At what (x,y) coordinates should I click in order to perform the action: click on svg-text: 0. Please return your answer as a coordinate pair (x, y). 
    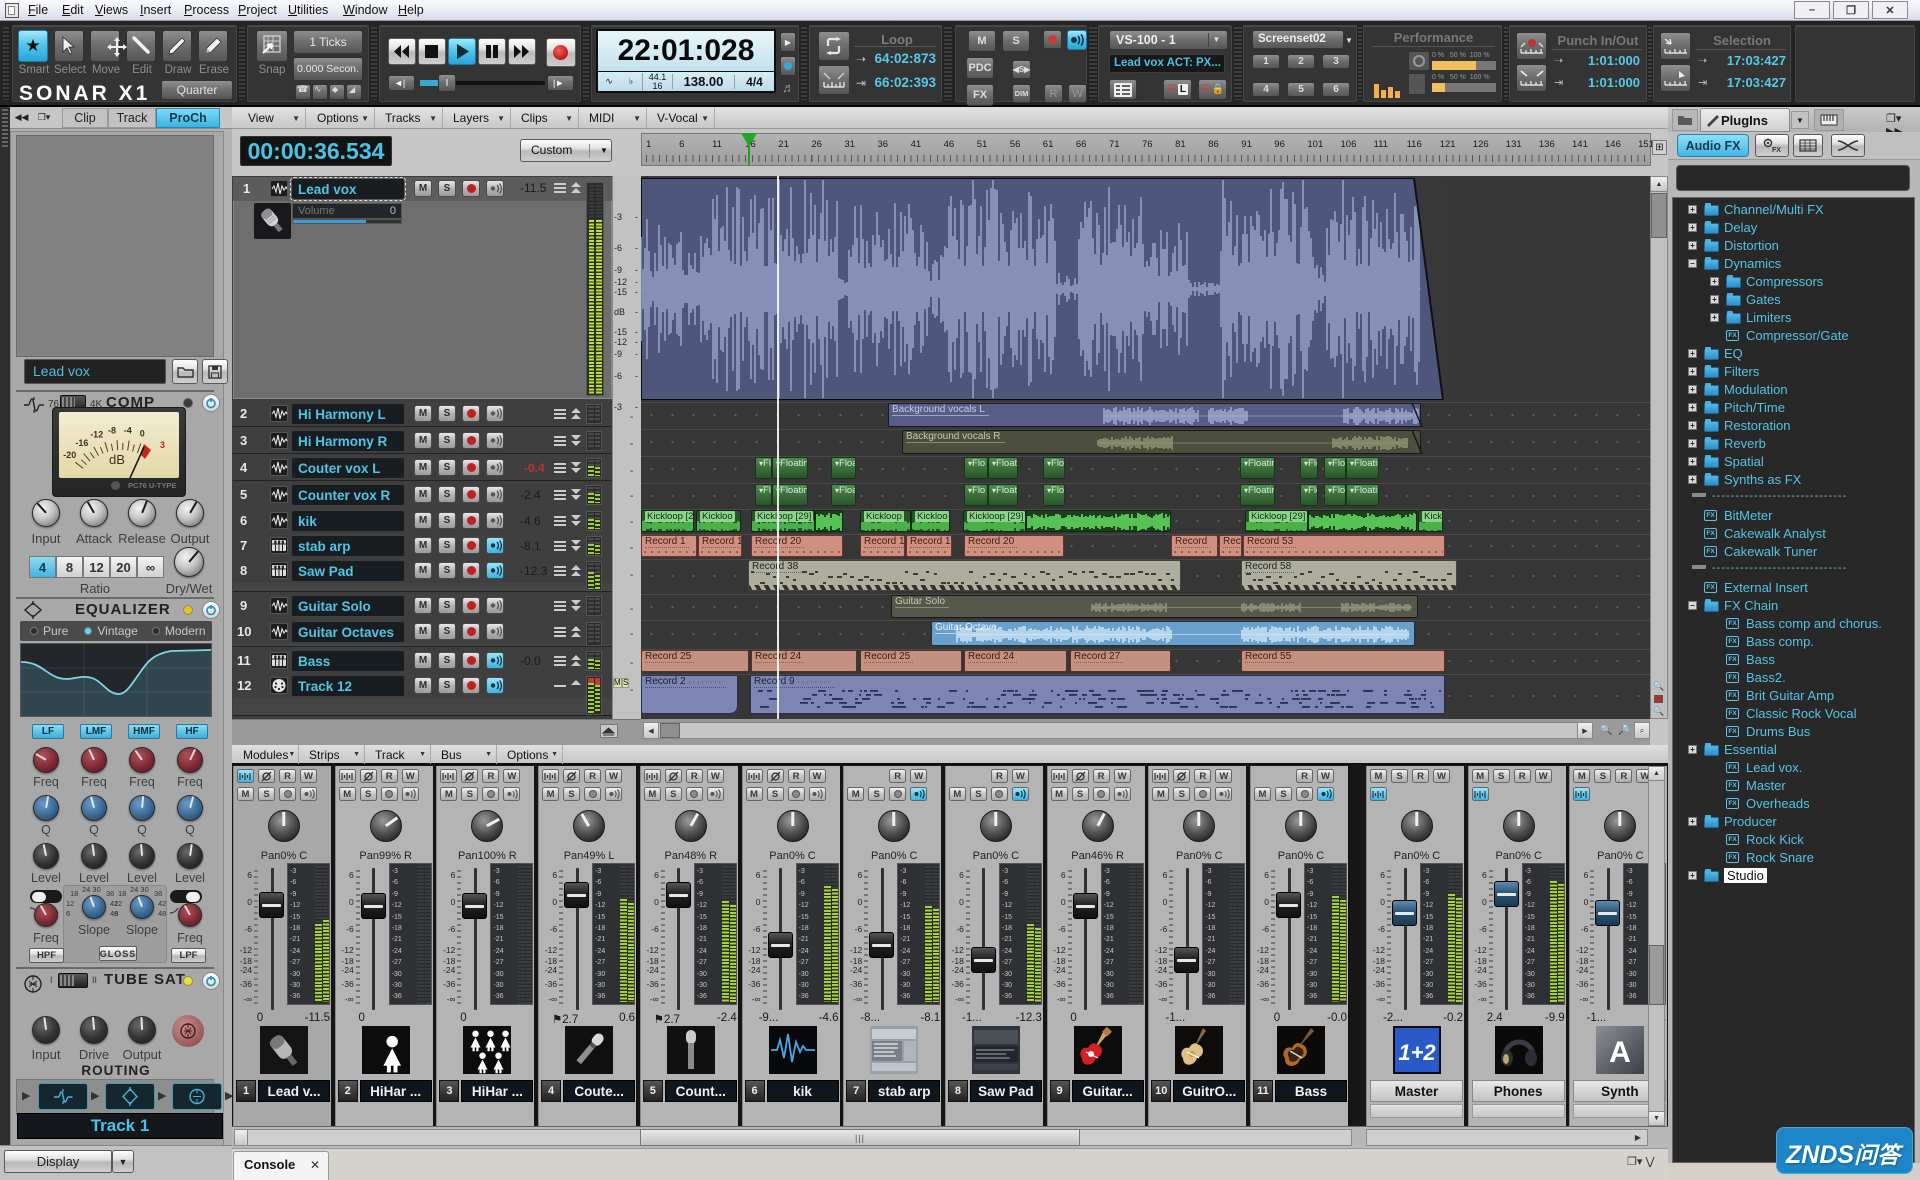
    Looking at the image, I should click on (142, 434).